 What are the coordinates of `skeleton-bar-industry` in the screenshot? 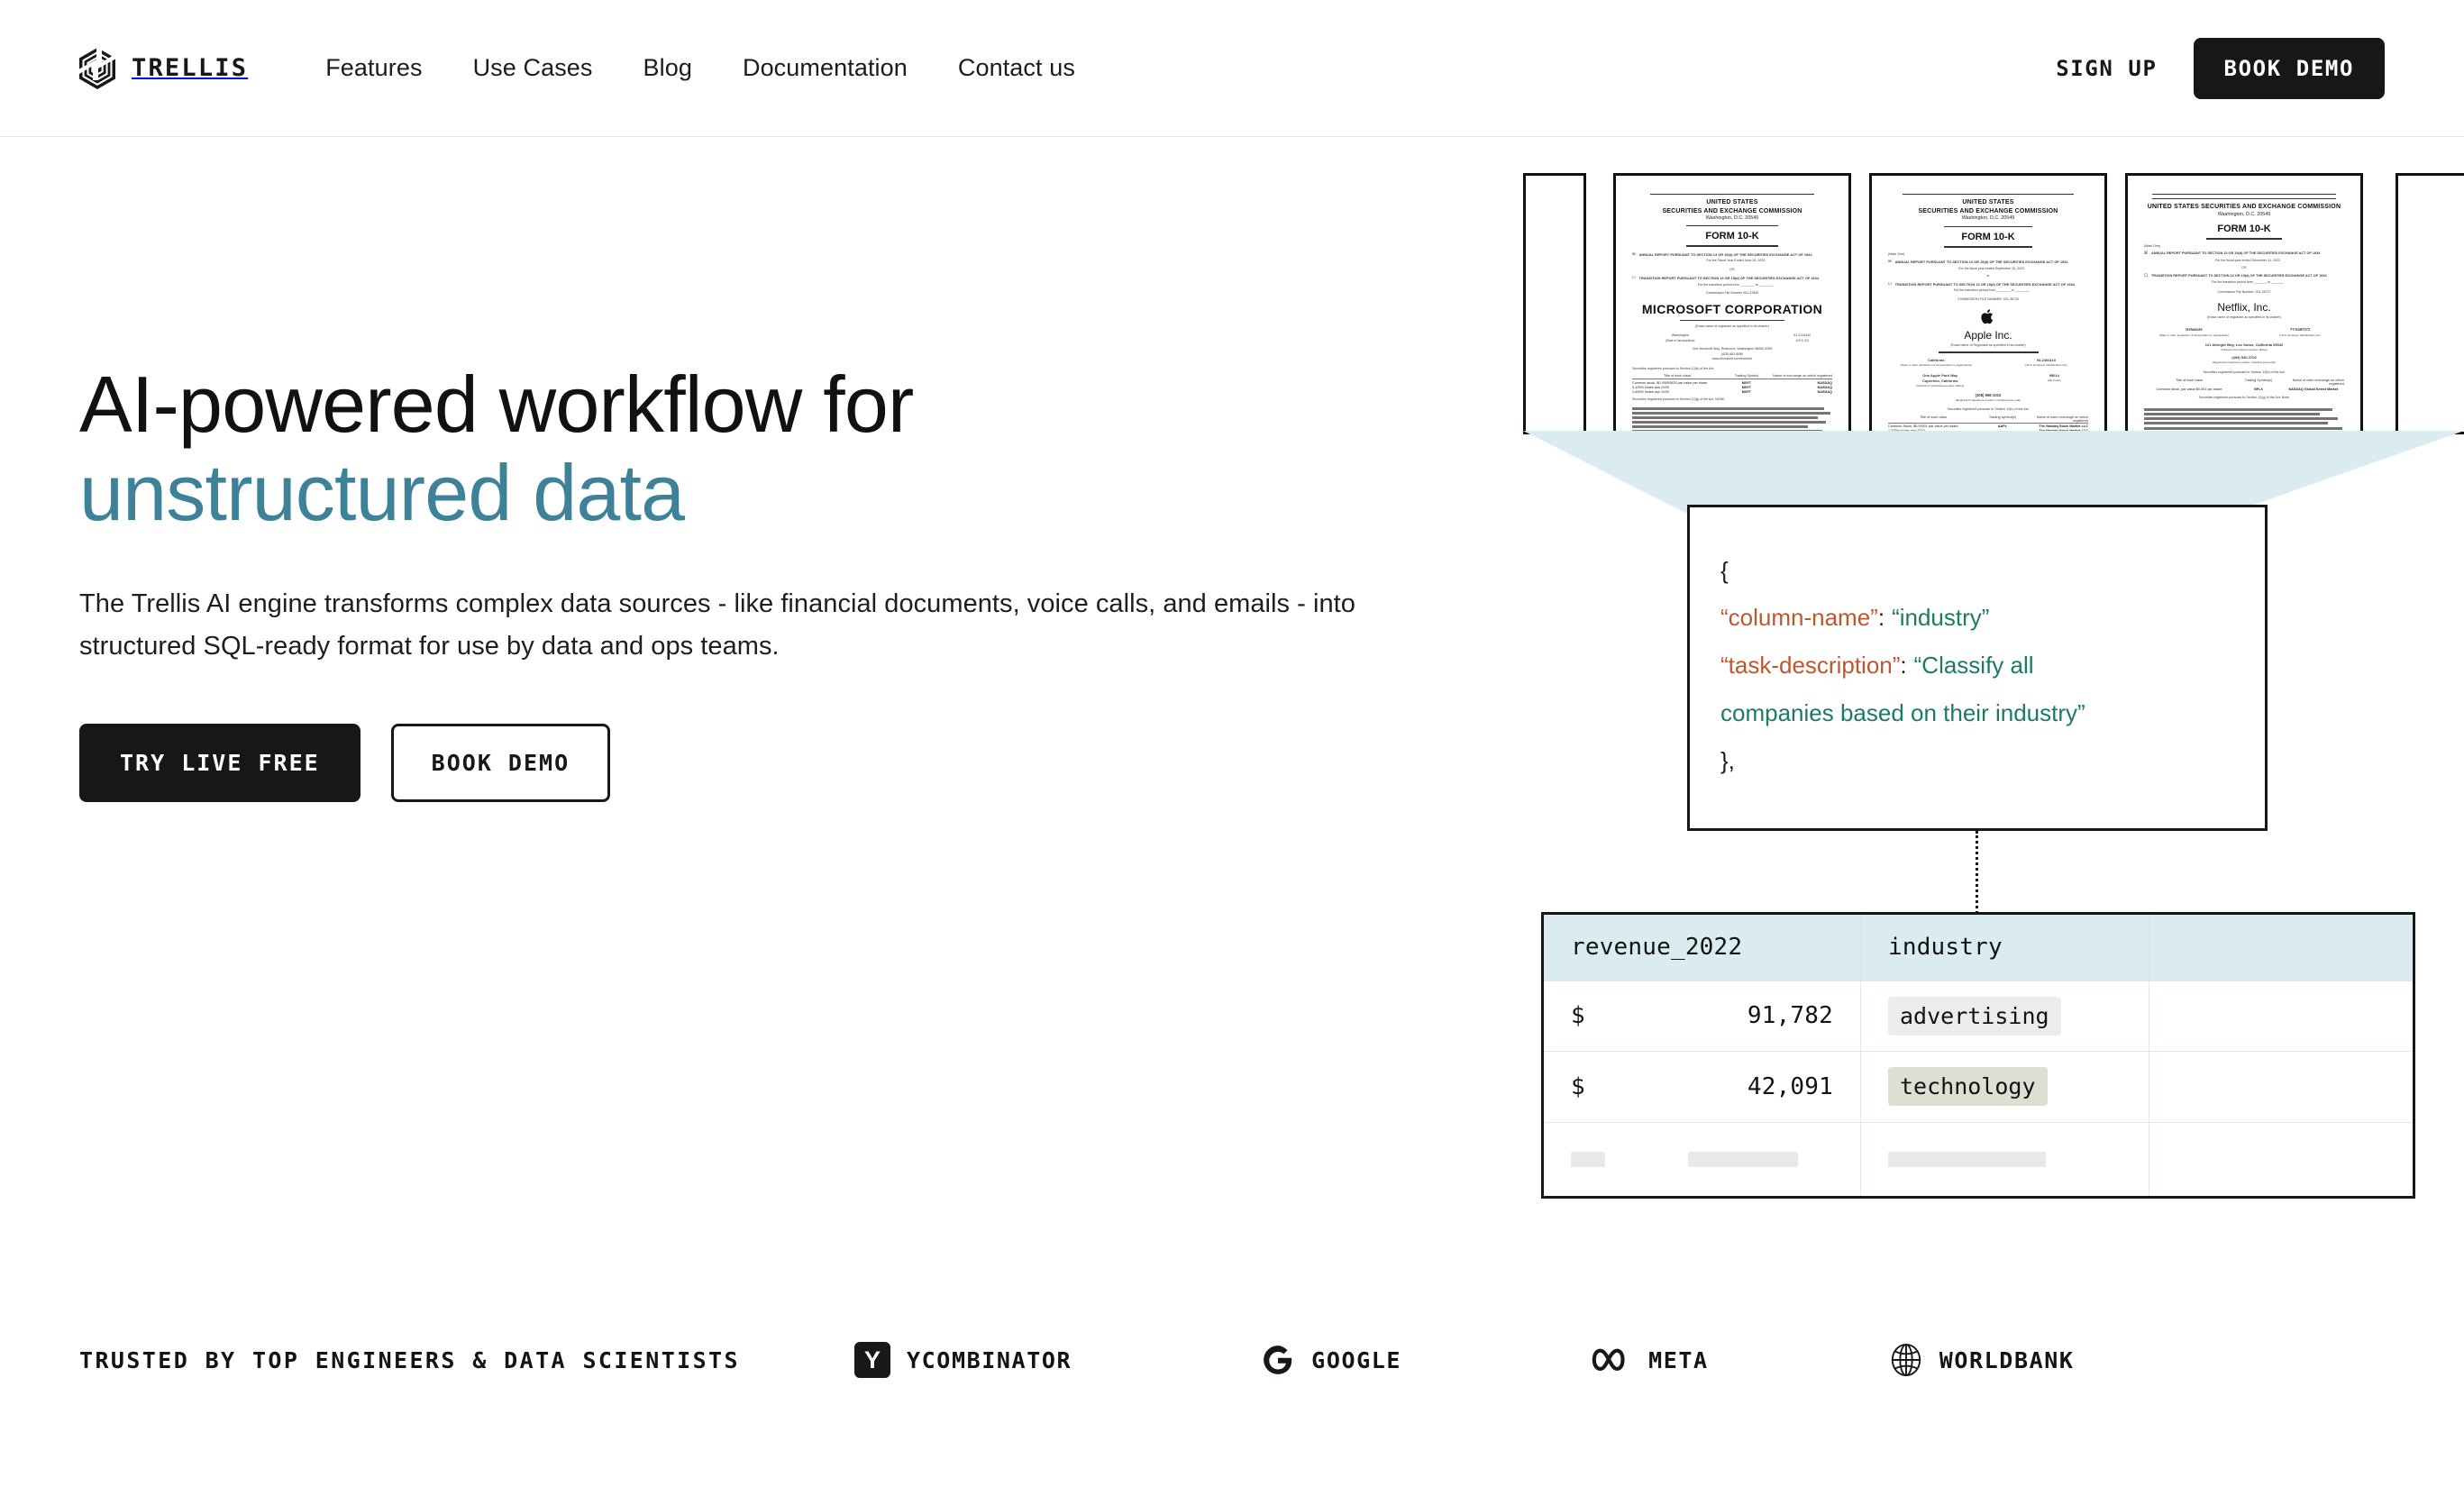 It's located at (1967, 1159).